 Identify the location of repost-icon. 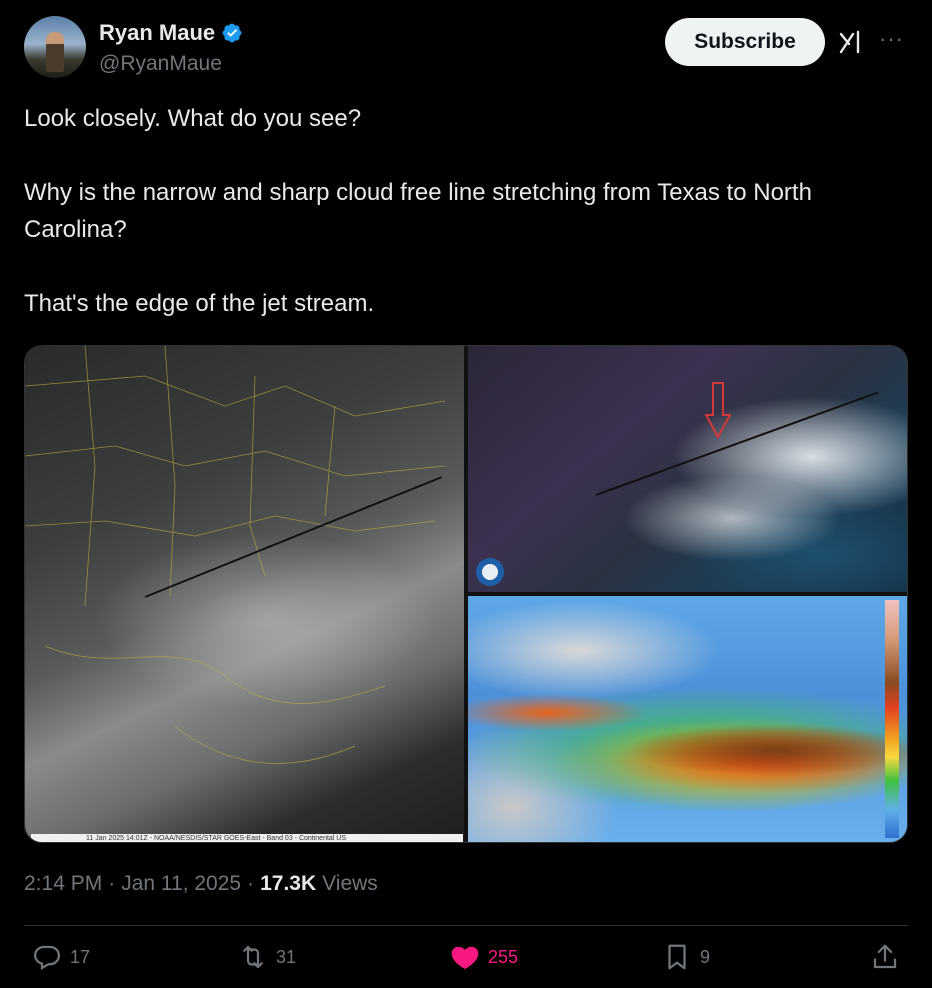
(253, 957).